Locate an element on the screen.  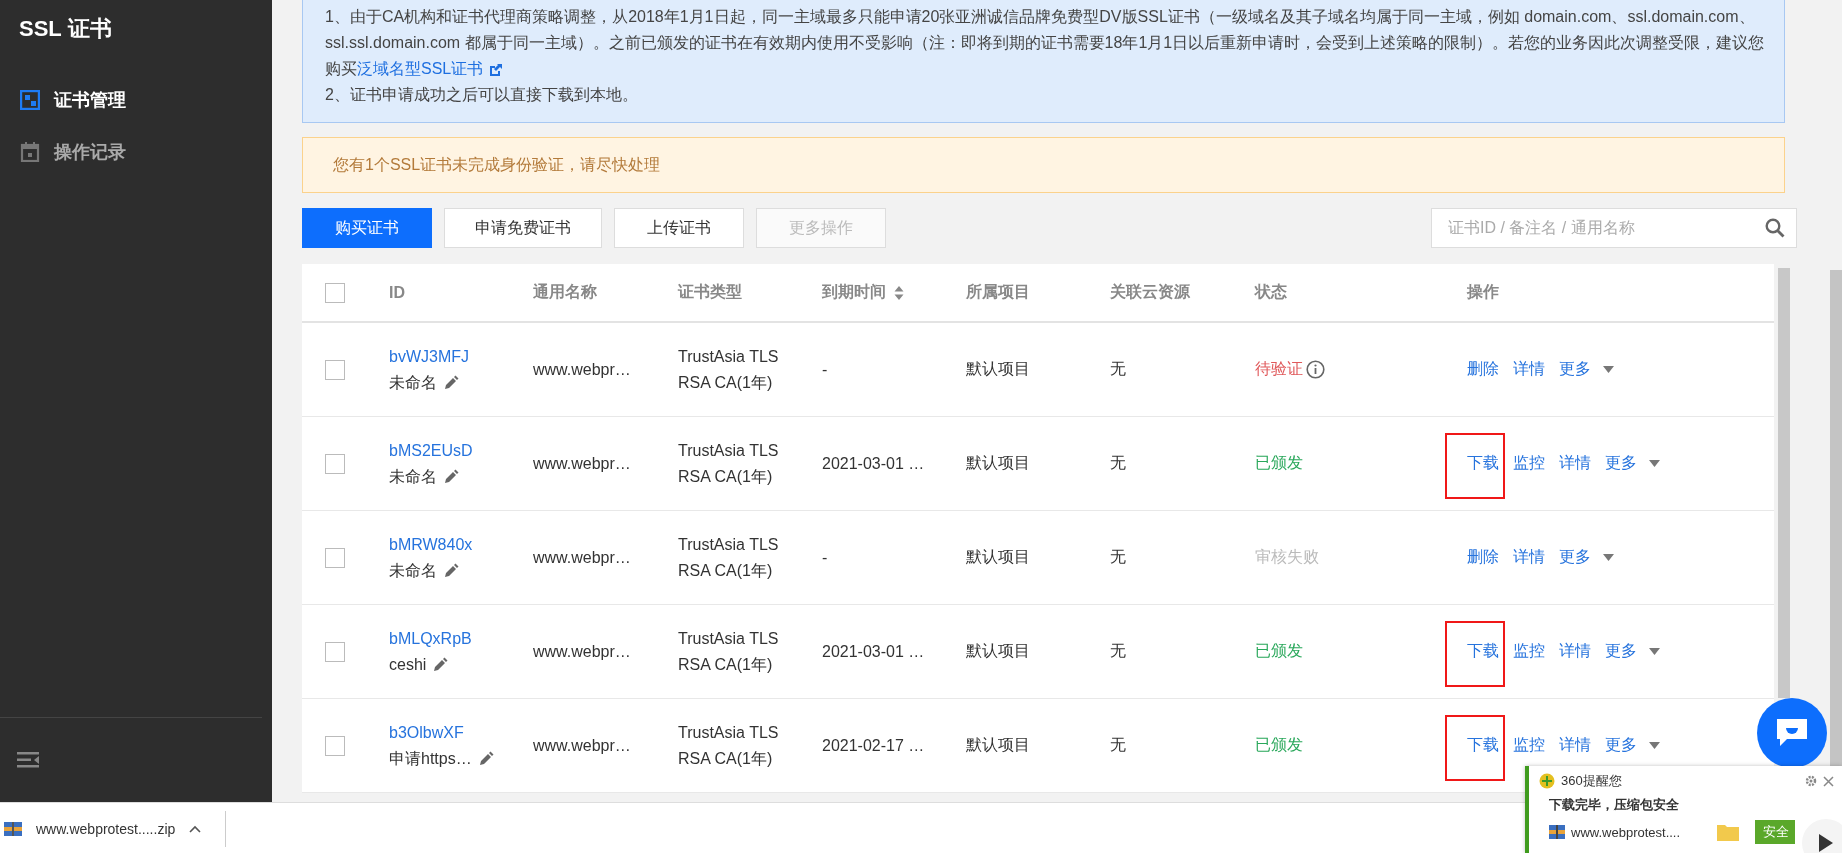
certificate-id-link: bvWJ3MFJ is located at coordinates (461, 356).